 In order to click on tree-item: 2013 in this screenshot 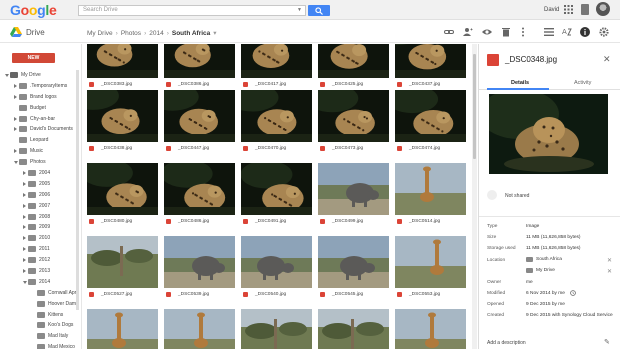, I will do `click(38, 271)`.